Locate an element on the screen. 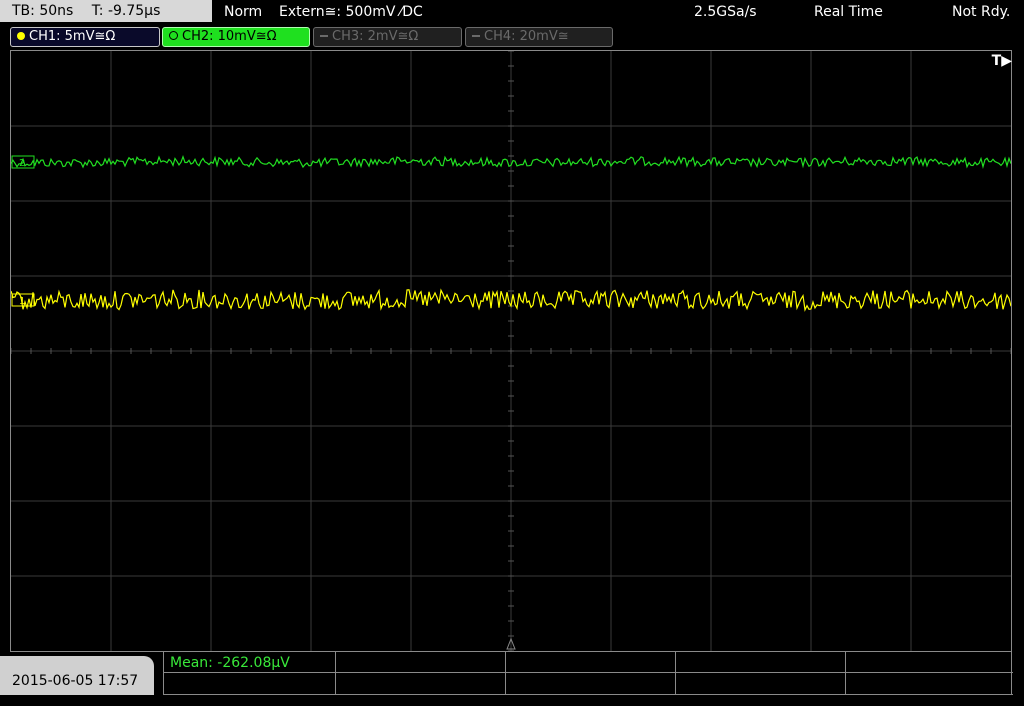 Image resolution: width=1024 pixels, height=706 pixels. channel-3-button: CH3: 2mV≅Ω is located at coordinates (387, 37).